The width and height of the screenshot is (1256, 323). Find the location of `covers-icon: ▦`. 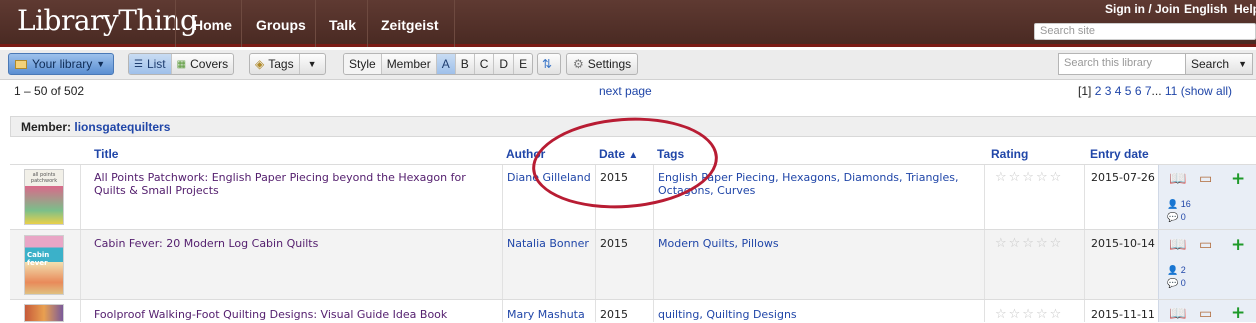

covers-icon: ▦ is located at coordinates (181, 64).